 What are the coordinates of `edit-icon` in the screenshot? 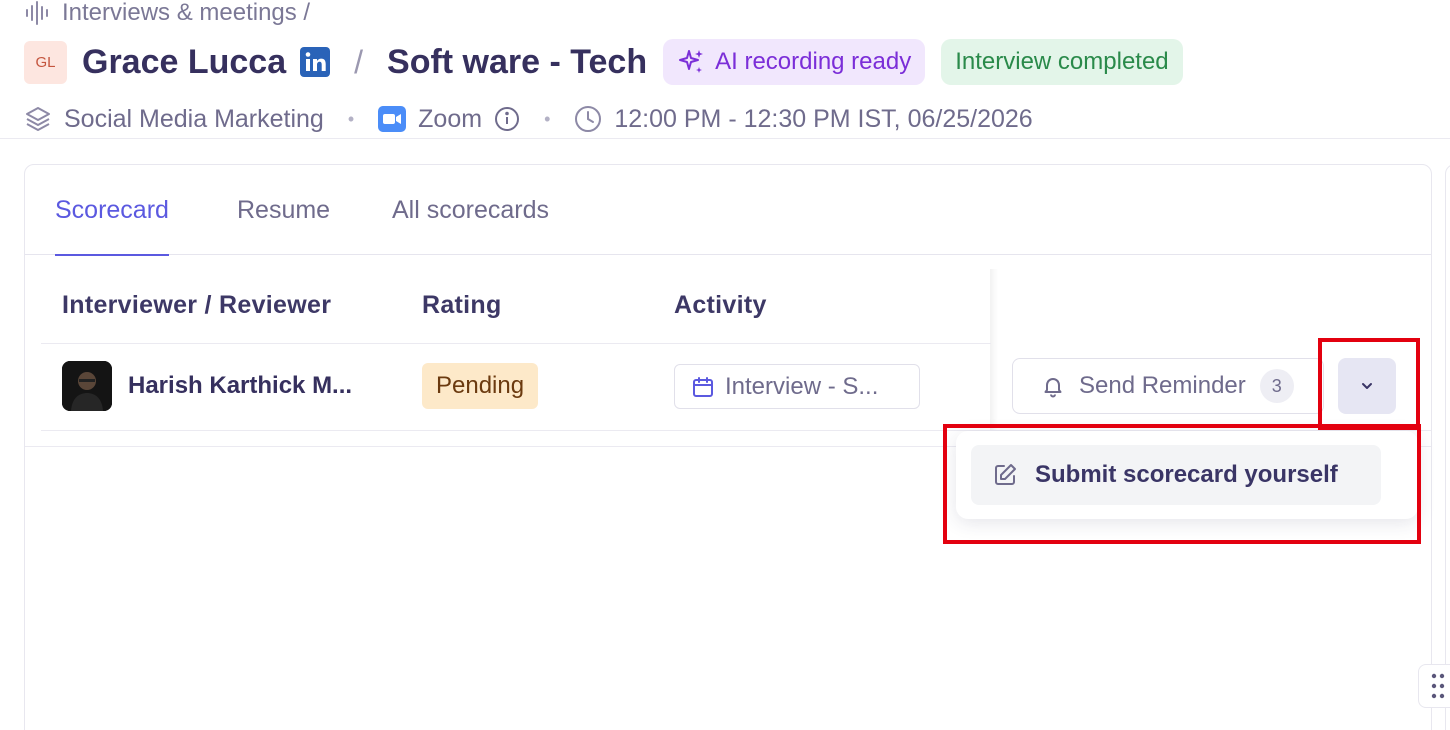 It's located at (1005, 474).